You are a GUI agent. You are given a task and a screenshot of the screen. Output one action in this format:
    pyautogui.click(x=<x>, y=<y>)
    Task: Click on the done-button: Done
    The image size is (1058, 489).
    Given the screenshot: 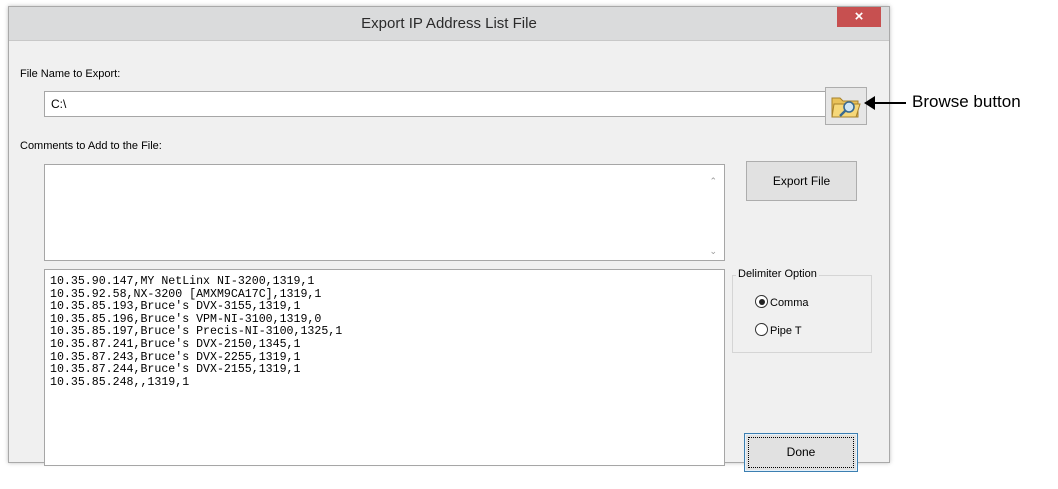 What is the action you would take?
    pyautogui.click(x=801, y=452)
    